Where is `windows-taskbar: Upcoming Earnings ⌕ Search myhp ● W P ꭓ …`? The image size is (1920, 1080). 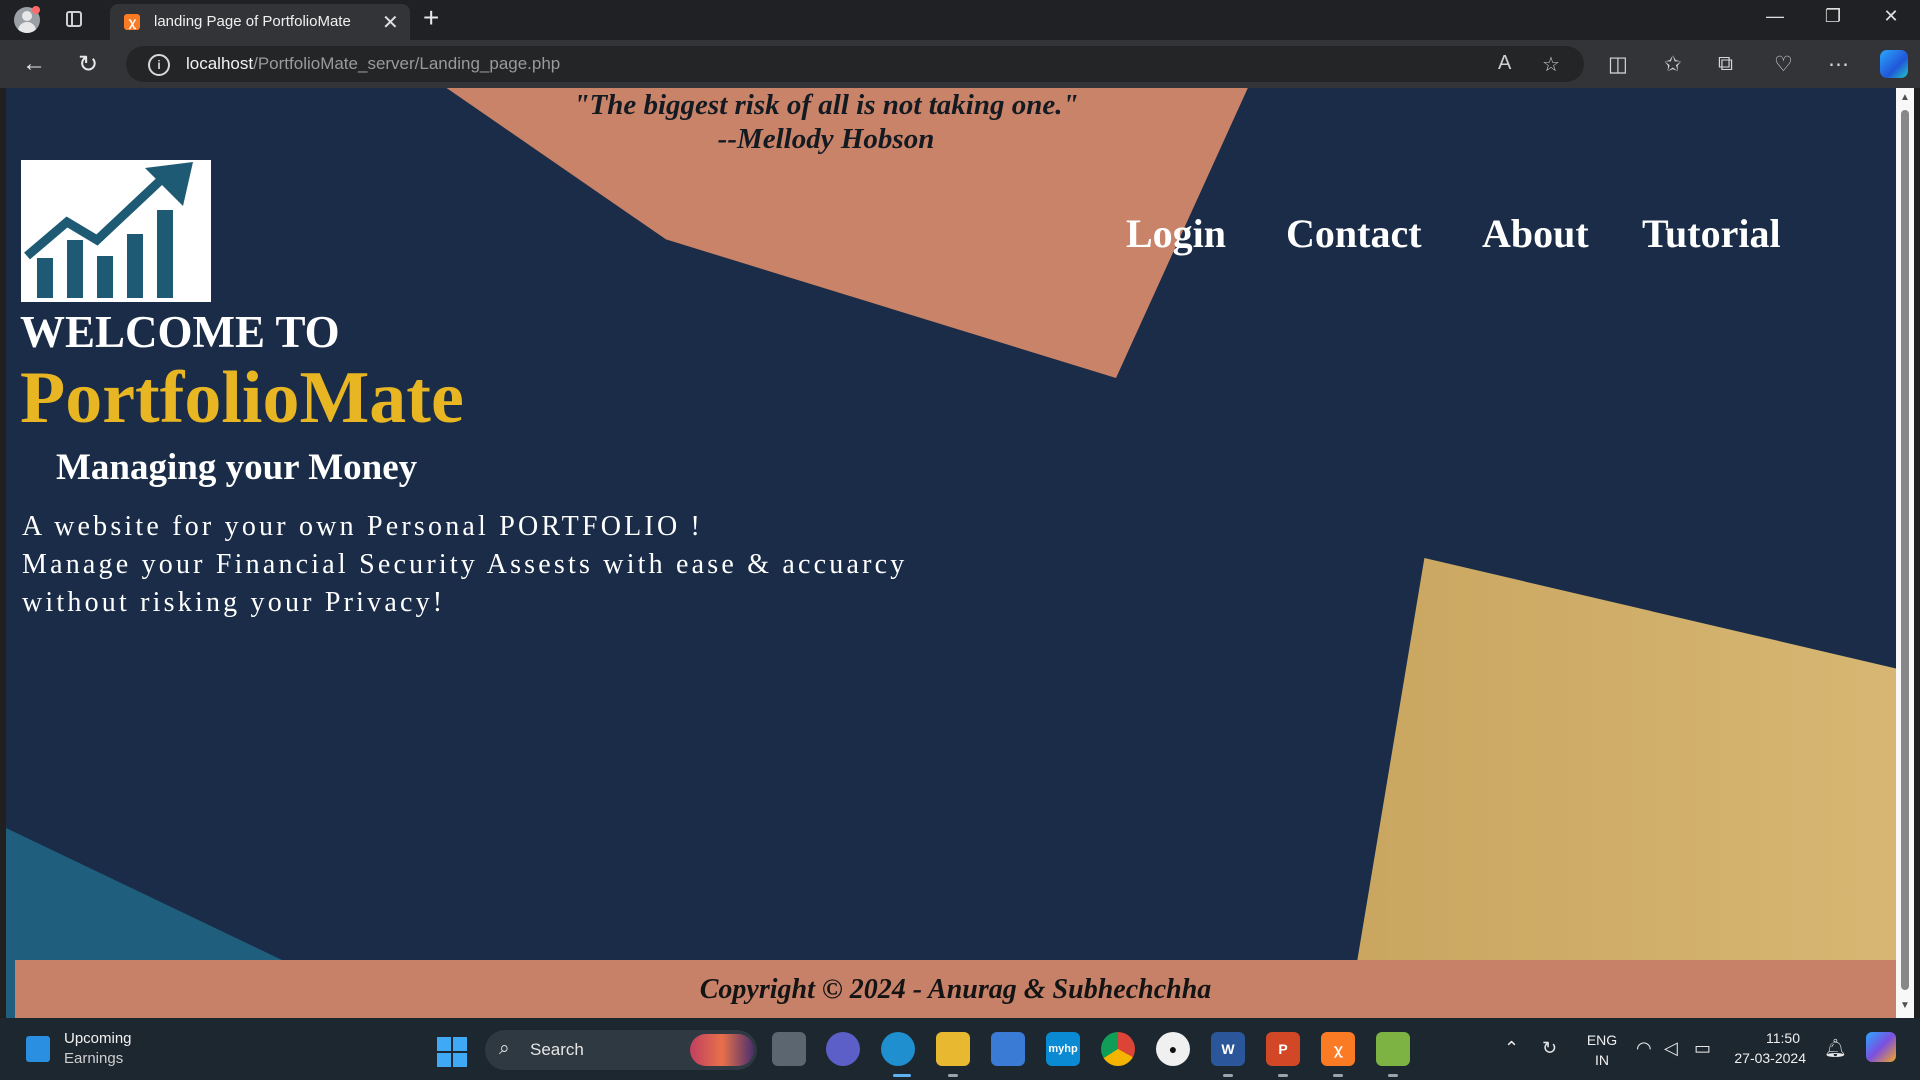 windows-taskbar: Upcoming Earnings ⌕ Search myhp ● W P ꭓ … is located at coordinates (960, 1049).